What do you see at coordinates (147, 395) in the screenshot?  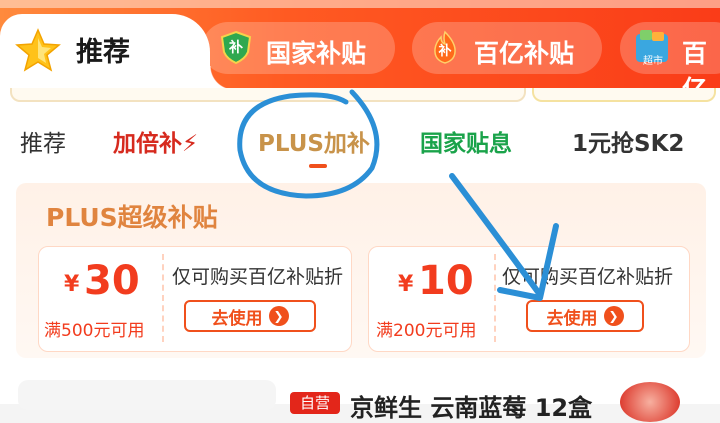 I see `product-image-placeholder` at bounding box center [147, 395].